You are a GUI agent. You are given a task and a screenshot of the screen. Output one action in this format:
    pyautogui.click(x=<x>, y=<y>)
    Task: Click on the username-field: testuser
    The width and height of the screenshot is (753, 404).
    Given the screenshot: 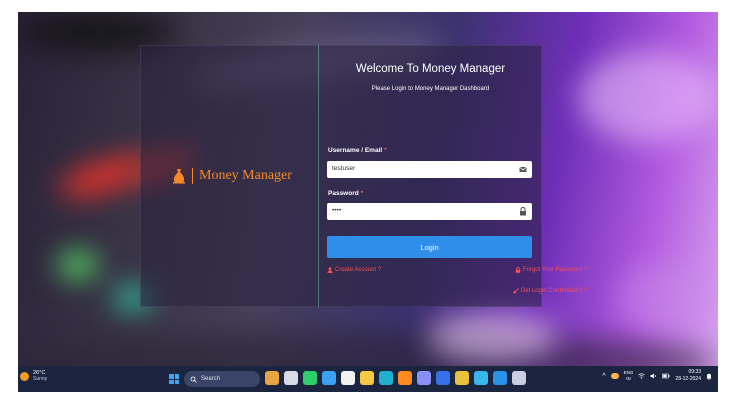 What is the action you would take?
    pyautogui.click(x=429, y=169)
    